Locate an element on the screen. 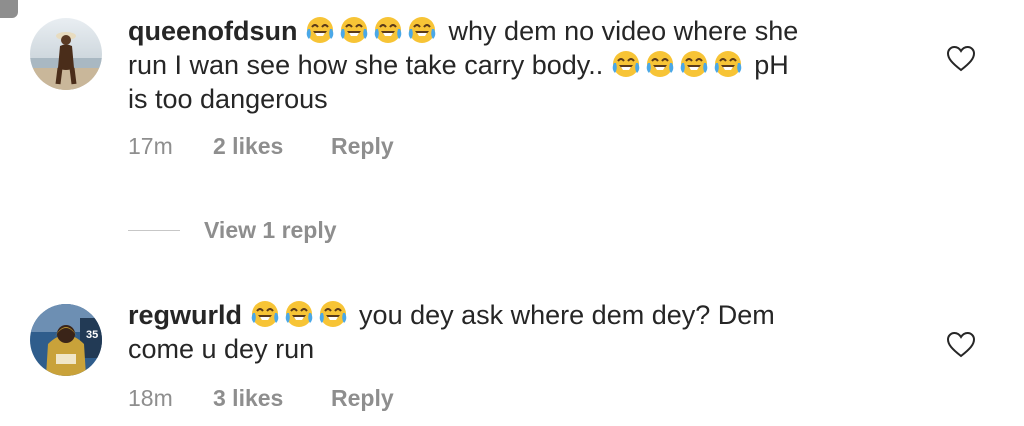 This screenshot has height=426, width=1024. timestamp: 17m is located at coordinates (150, 146).